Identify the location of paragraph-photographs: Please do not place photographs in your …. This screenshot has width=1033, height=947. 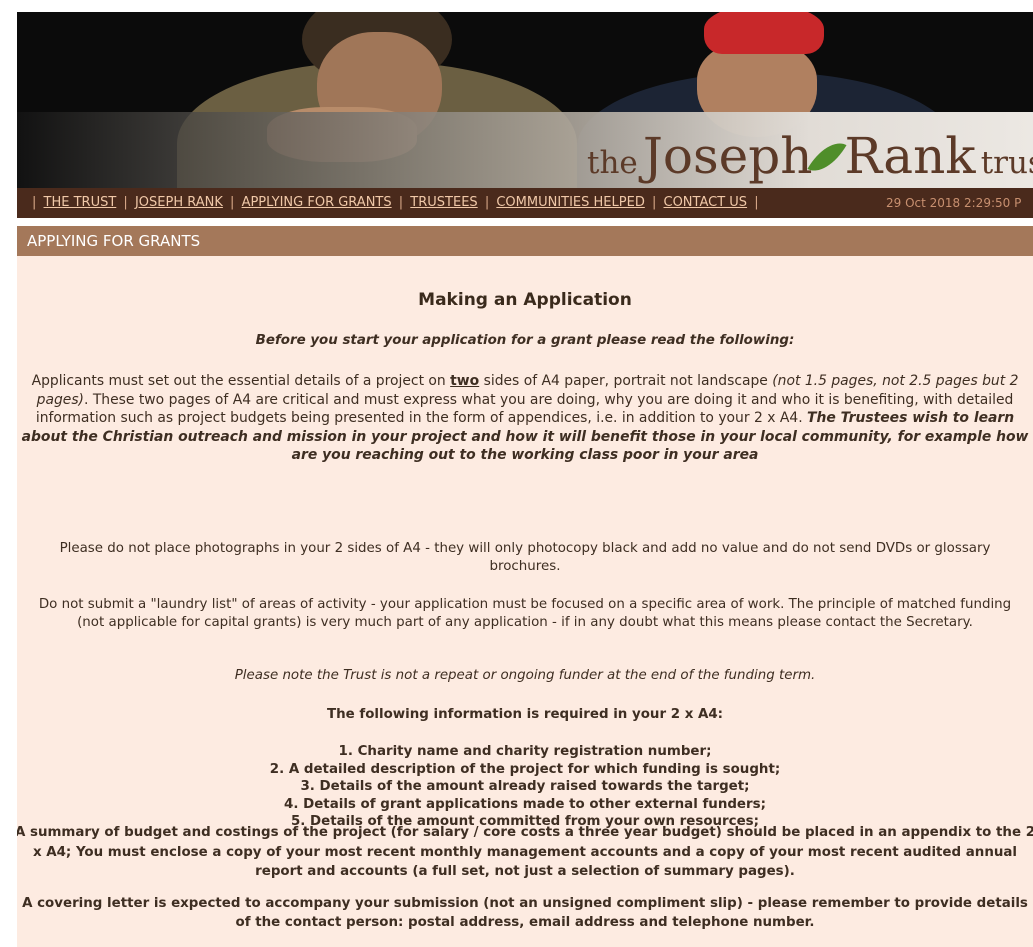
(525, 557).